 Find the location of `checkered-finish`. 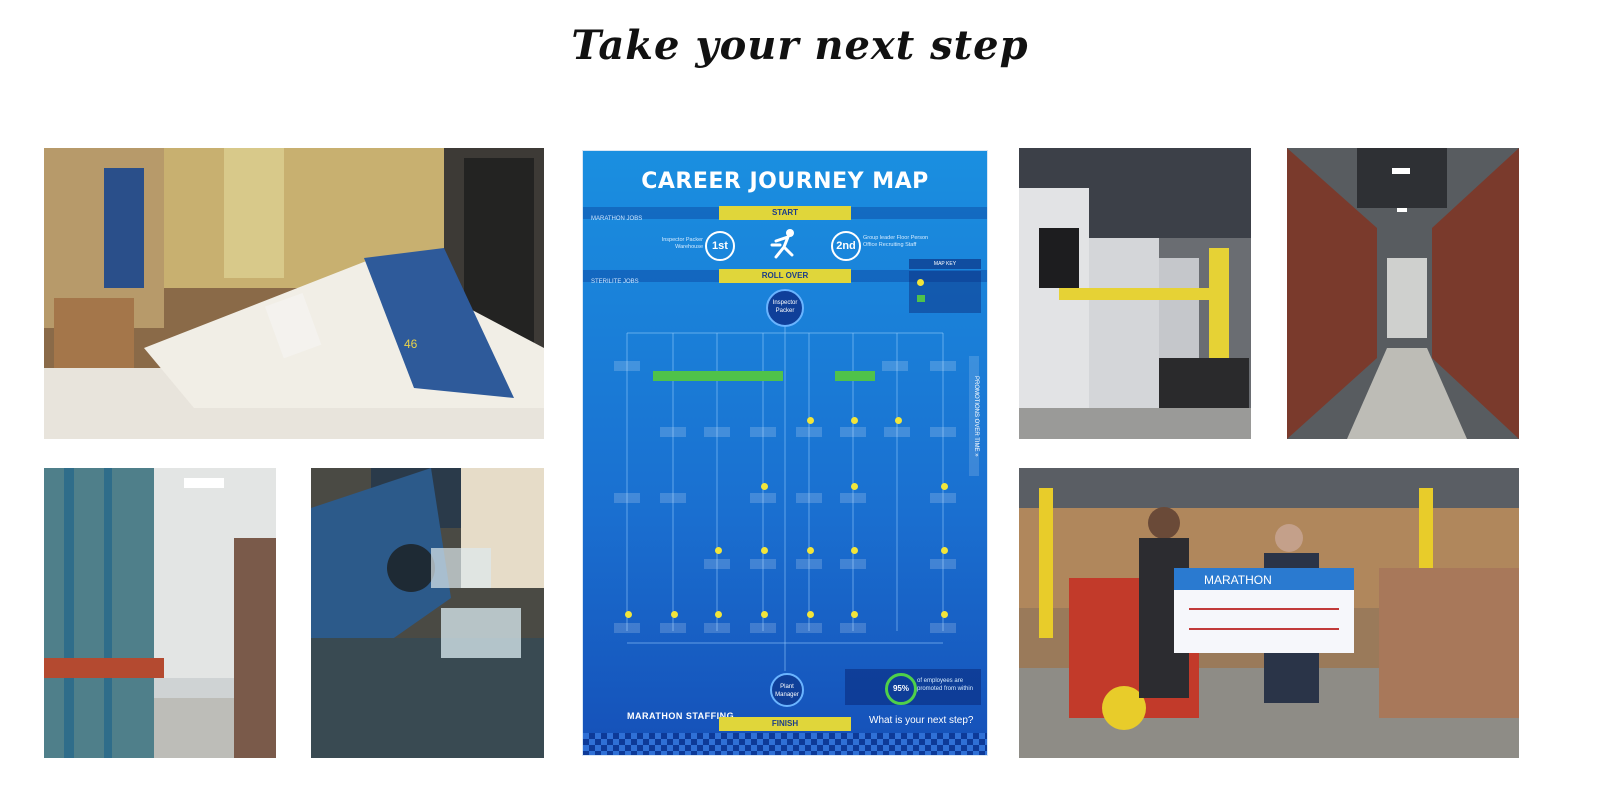

checkered-finish is located at coordinates (785, 744).